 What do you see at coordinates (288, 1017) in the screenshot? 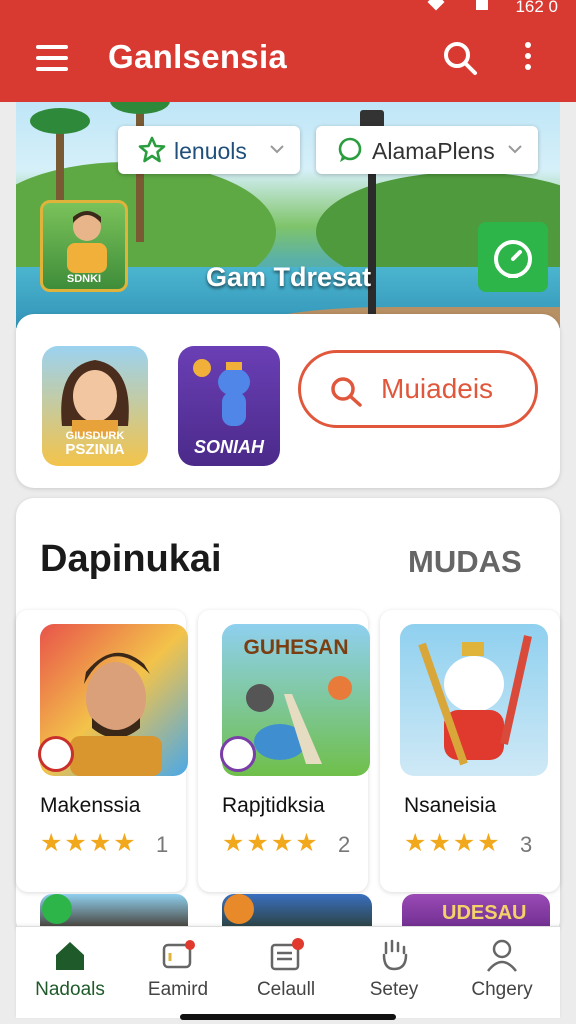
I see `home-indicator` at bounding box center [288, 1017].